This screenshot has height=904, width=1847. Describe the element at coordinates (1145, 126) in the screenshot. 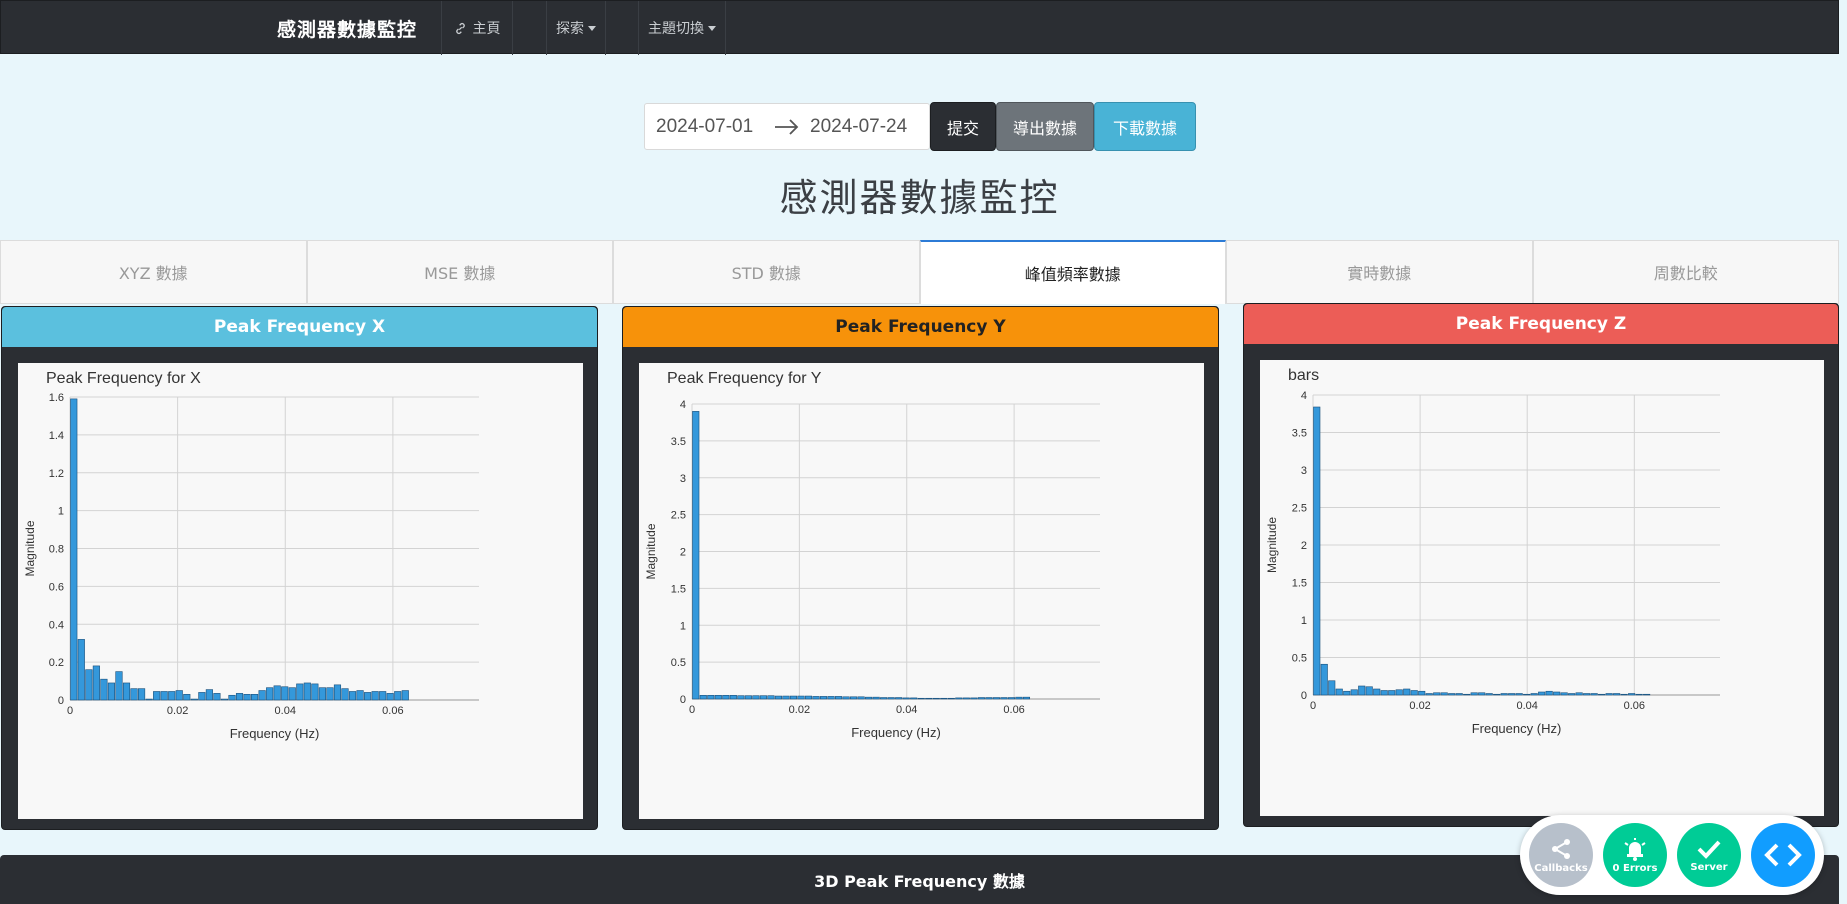

I see `download-data-button: 下載數據` at that location.